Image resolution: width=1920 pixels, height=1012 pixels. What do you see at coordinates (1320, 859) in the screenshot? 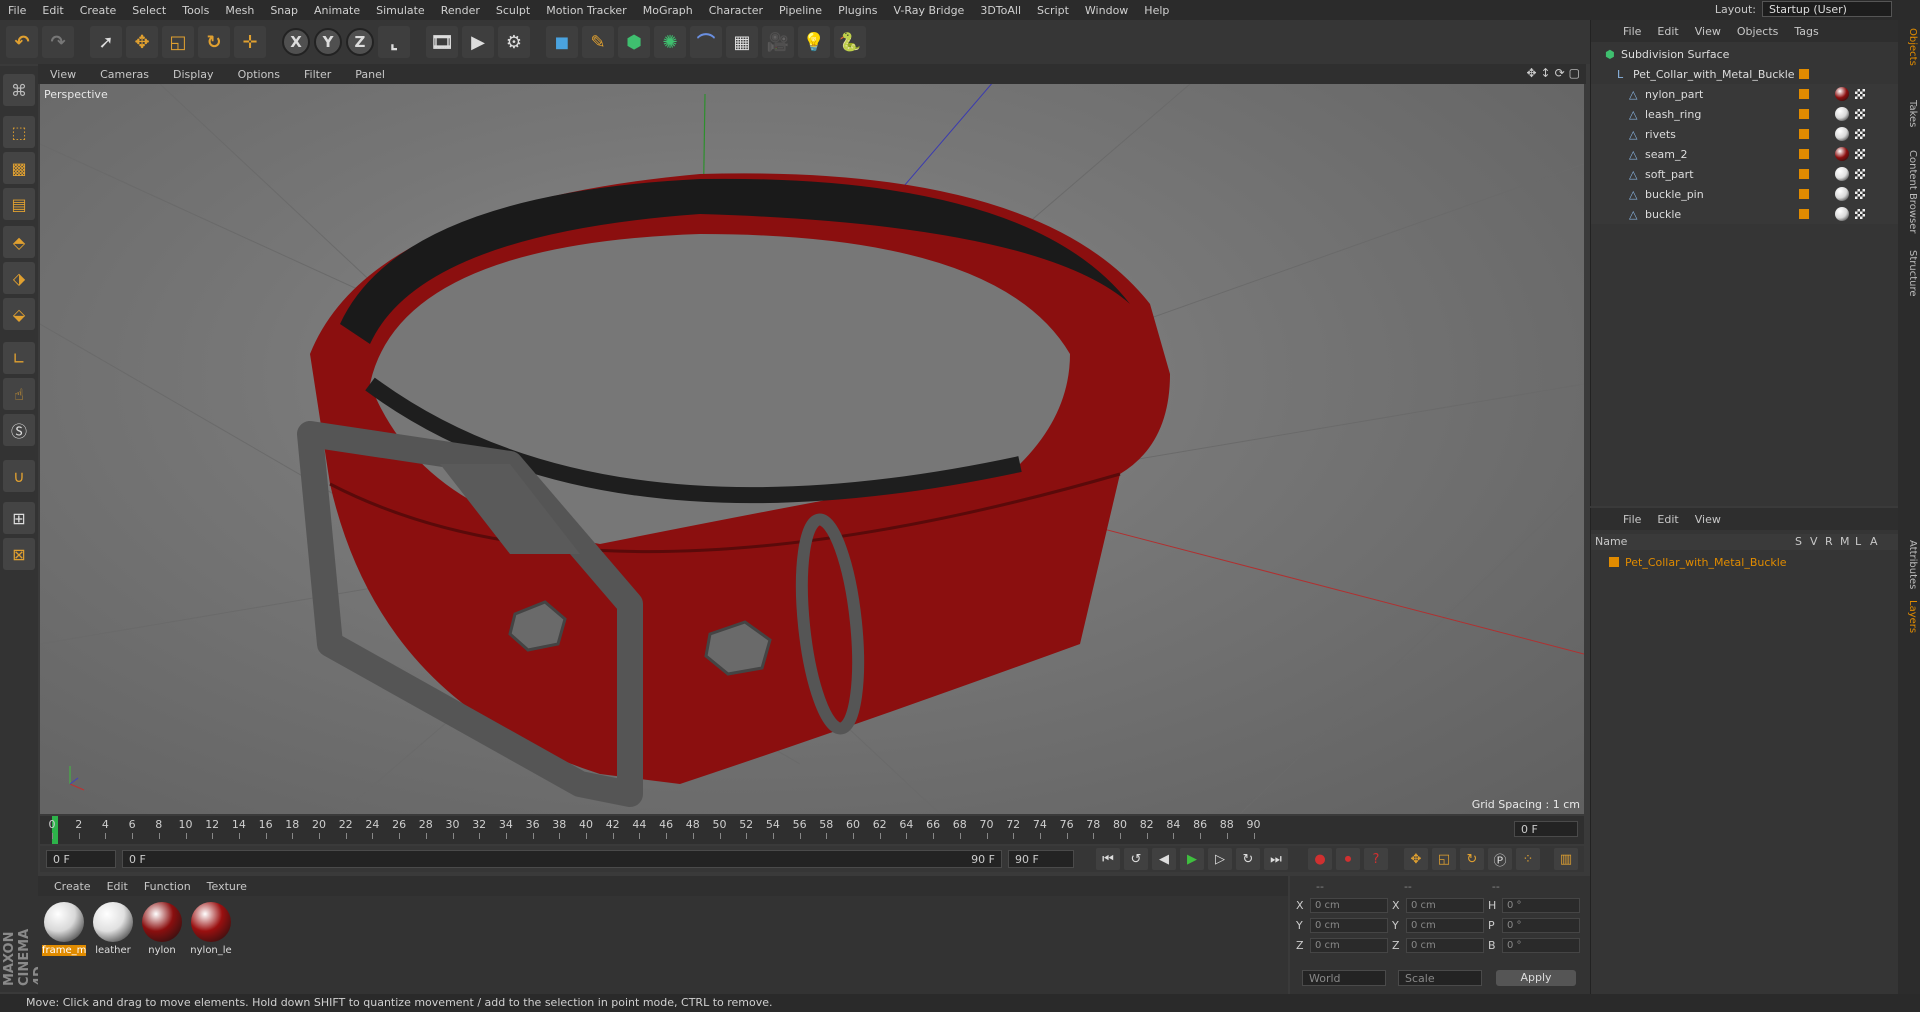
I see `record-keys-icon: ●` at bounding box center [1320, 859].